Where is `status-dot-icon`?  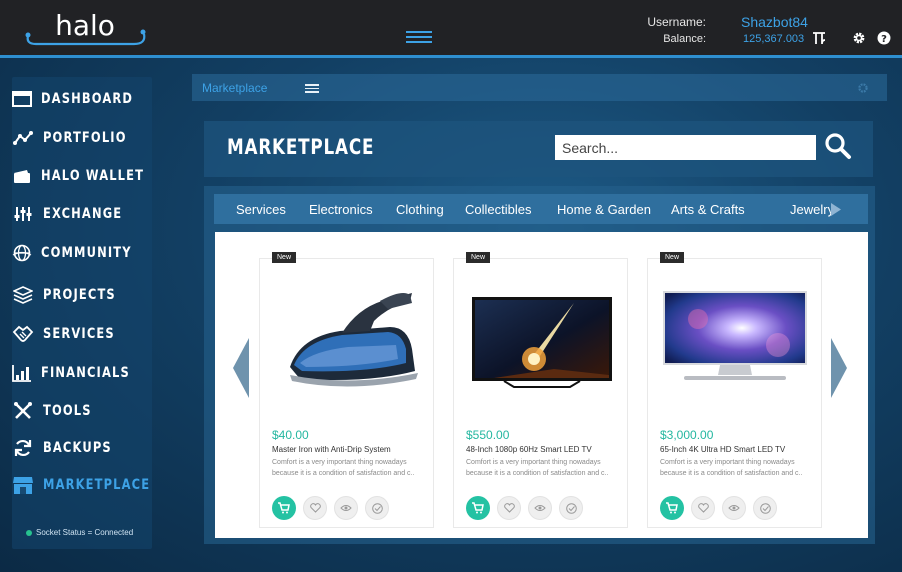
status-dot-icon is located at coordinates (29, 532).